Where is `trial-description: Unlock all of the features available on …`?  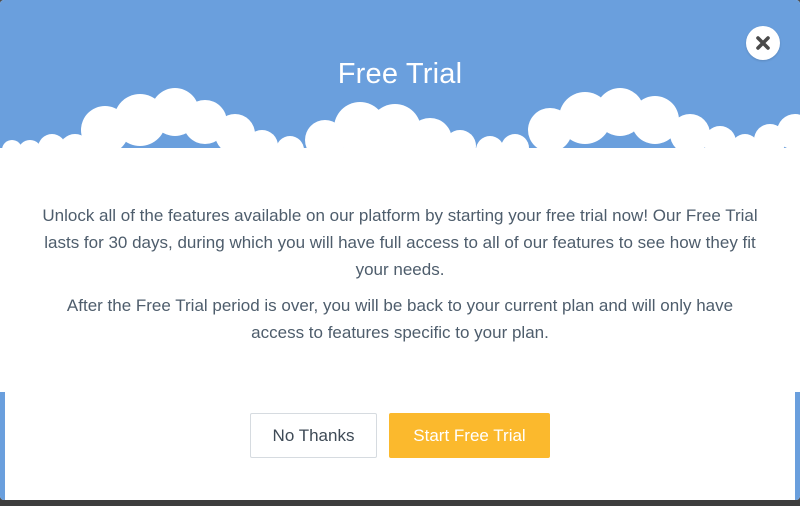
trial-description: Unlock all of the features available on … is located at coordinates (400, 242).